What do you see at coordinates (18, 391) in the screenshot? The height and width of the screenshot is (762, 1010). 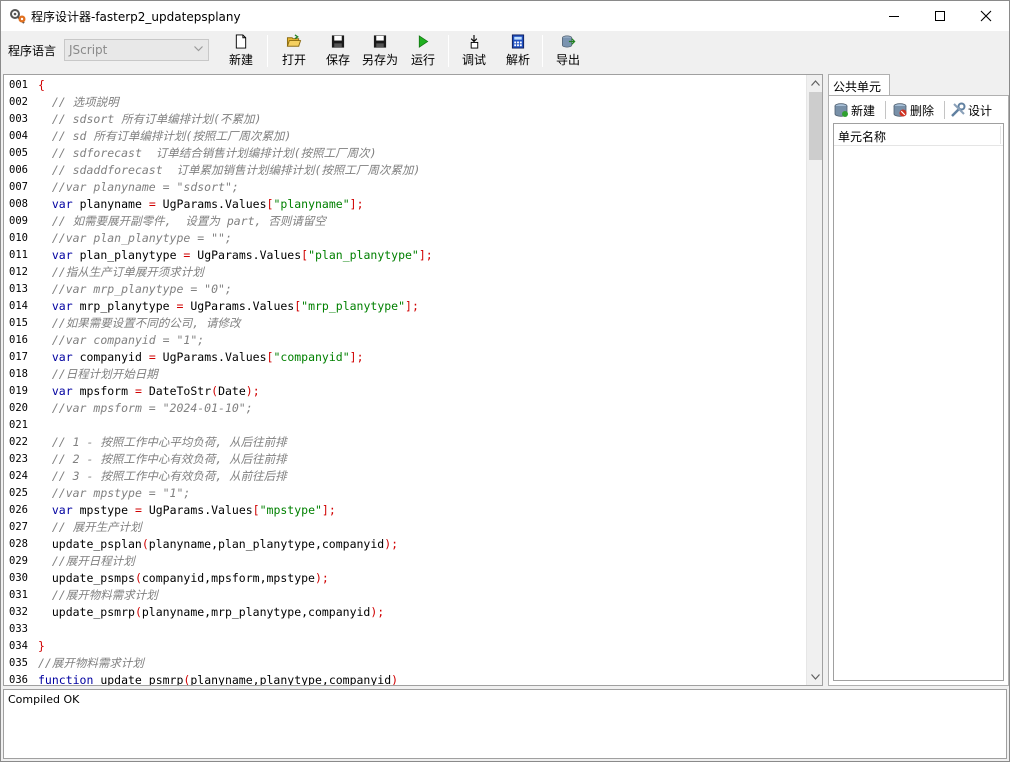 I see `line-number: 019` at bounding box center [18, 391].